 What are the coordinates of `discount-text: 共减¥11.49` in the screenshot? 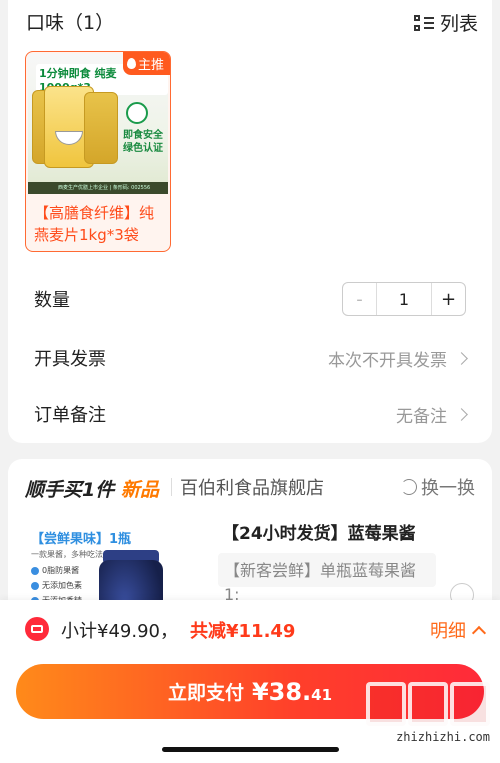 It's located at (243, 631).